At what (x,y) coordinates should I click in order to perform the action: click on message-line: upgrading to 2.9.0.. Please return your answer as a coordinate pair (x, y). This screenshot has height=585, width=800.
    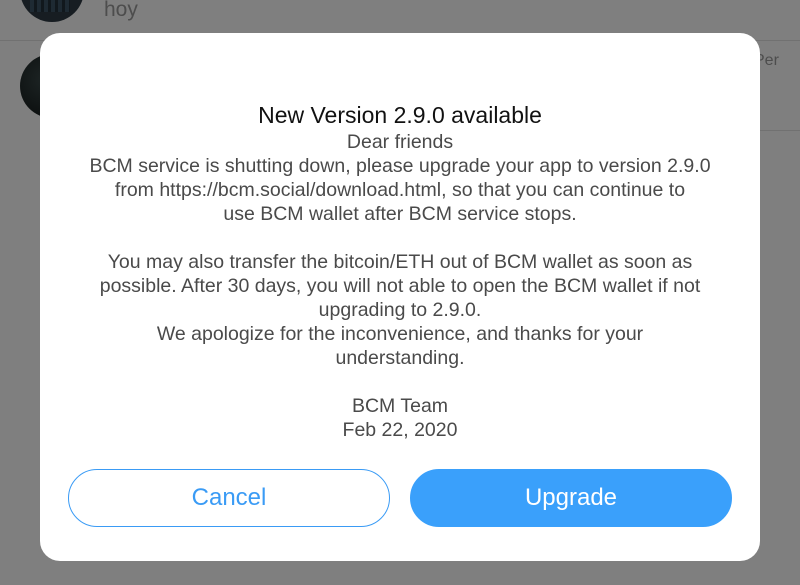
    Looking at the image, I should click on (400, 310).